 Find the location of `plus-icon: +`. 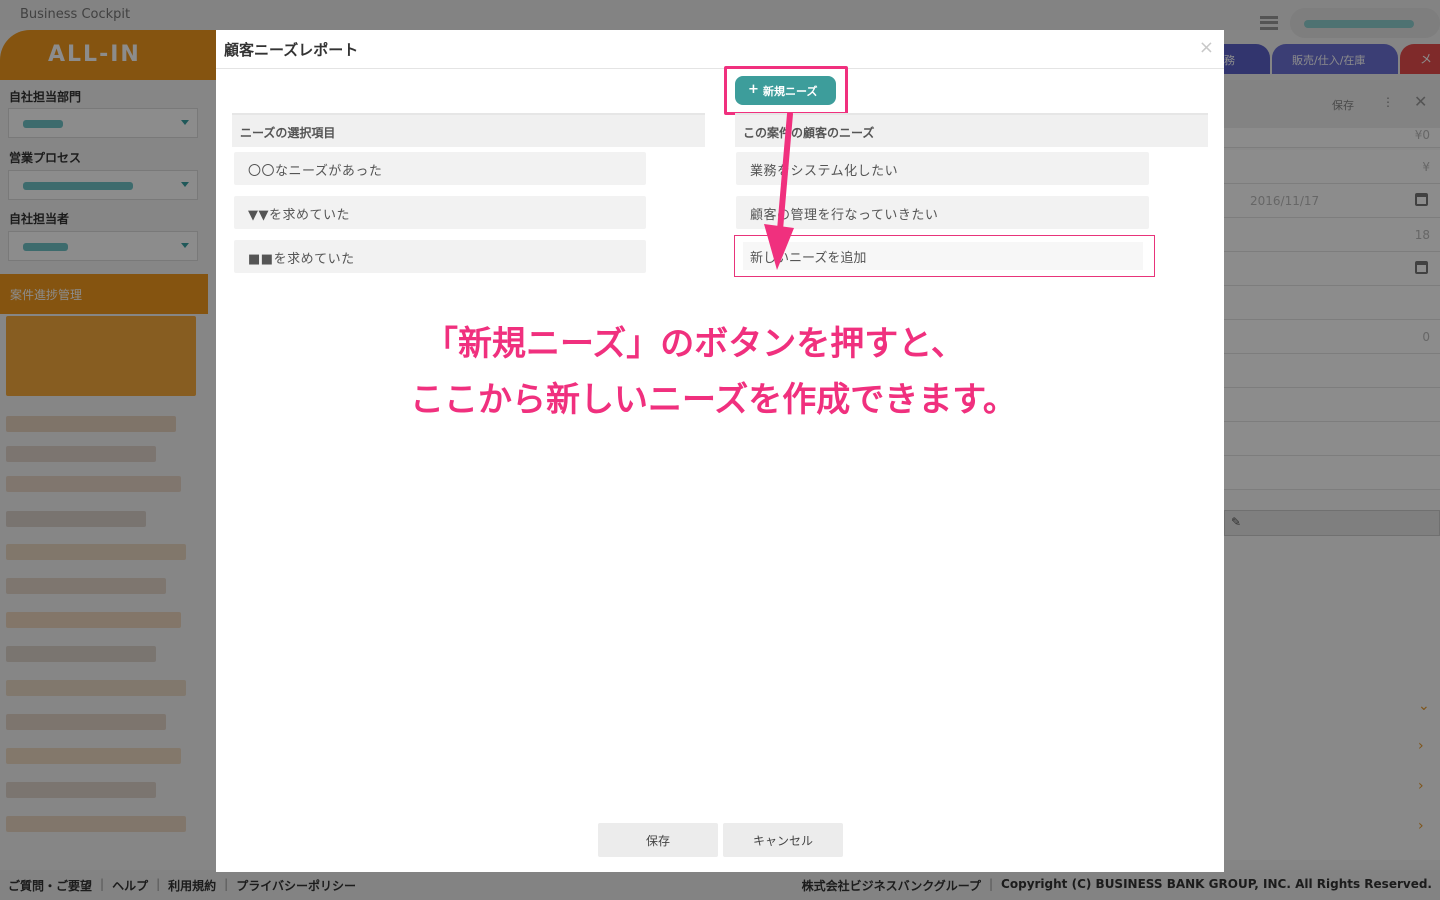

plus-icon: + is located at coordinates (753, 89).